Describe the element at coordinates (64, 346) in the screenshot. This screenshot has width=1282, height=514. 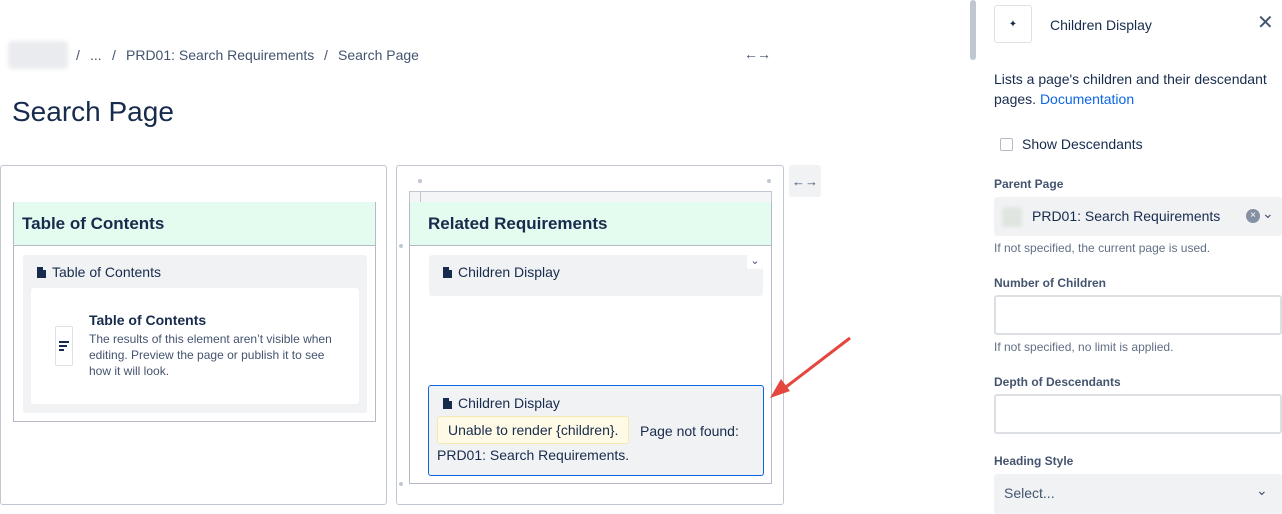
I see `table-of-contents-icon` at that location.